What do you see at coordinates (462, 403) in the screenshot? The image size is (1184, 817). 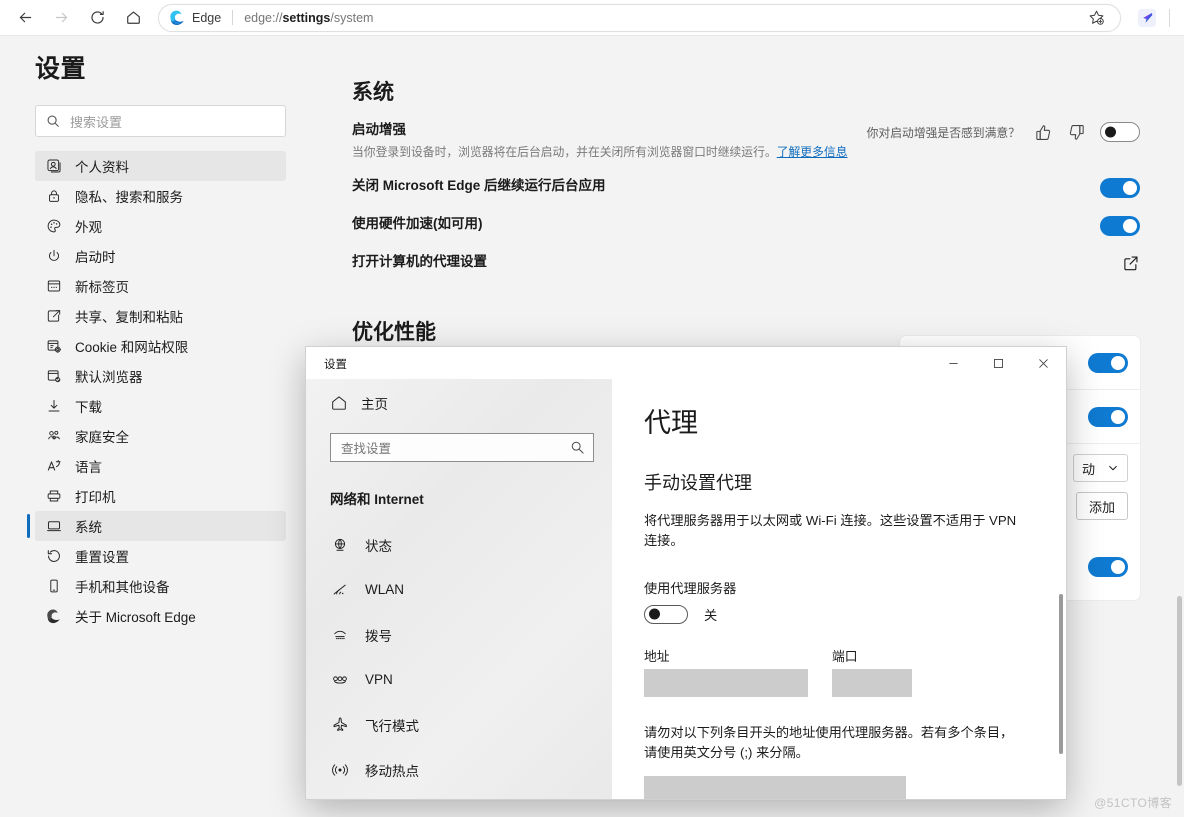 I see `dialog-home-link: 主页` at bounding box center [462, 403].